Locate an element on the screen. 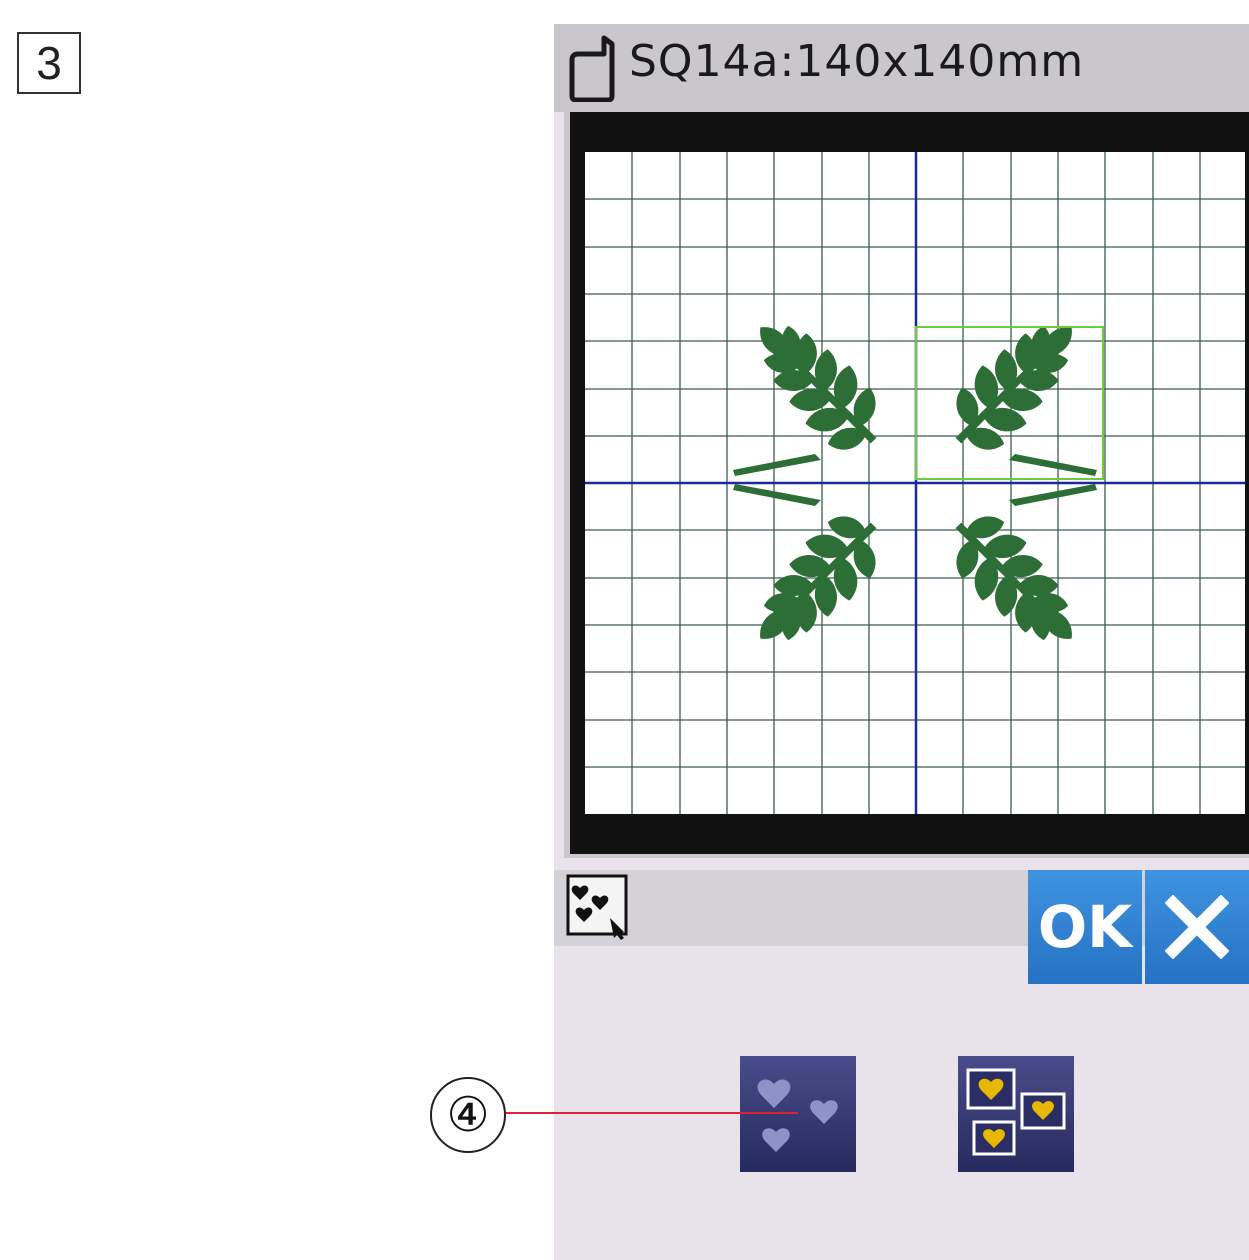 The width and height of the screenshot is (1249, 1260). select-each-hearts-icon is located at coordinates (1016, 1112).